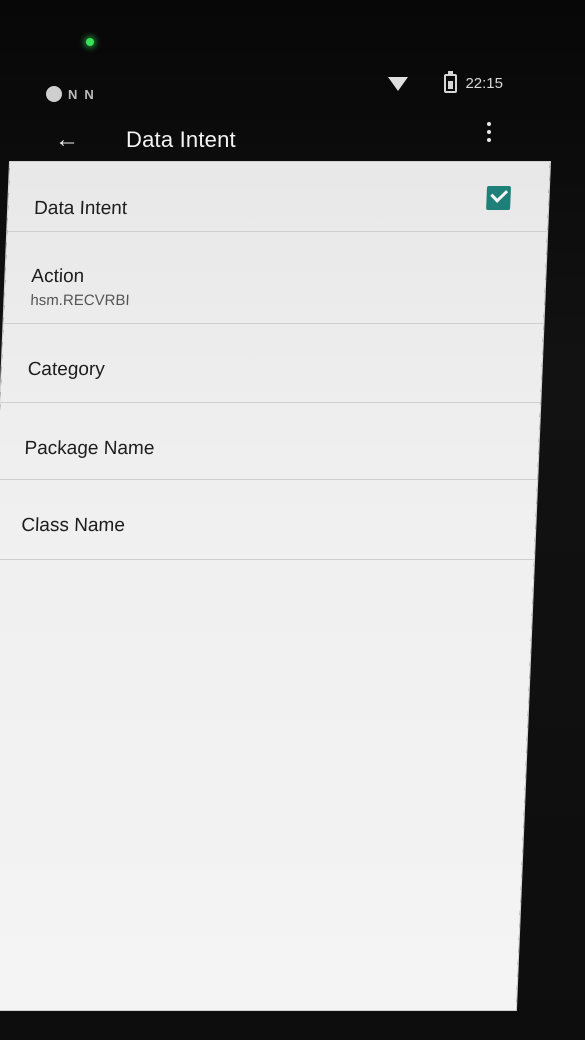 The height and width of the screenshot is (1040, 585). What do you see at coordinates (484, 83) in the screenshot?
I see `status-time: 22:15` at bounding box center [484, 83].